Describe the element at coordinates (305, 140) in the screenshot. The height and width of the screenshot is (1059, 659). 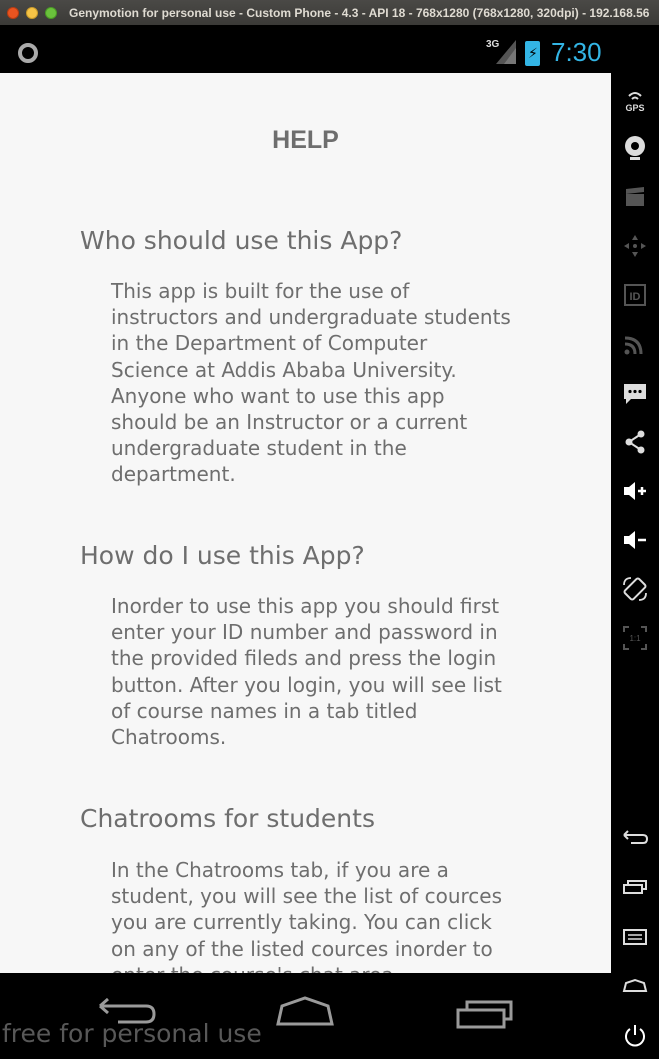
I see `page-title: HELP` at that location.